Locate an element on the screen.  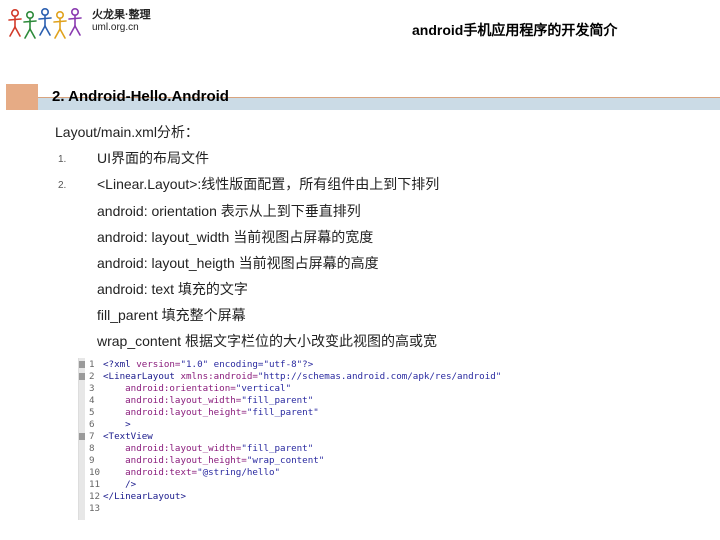
detail-line: wrap_content 根据文字栏位的大小改变此视图的高或宽 is located at coordinates (267, 341).